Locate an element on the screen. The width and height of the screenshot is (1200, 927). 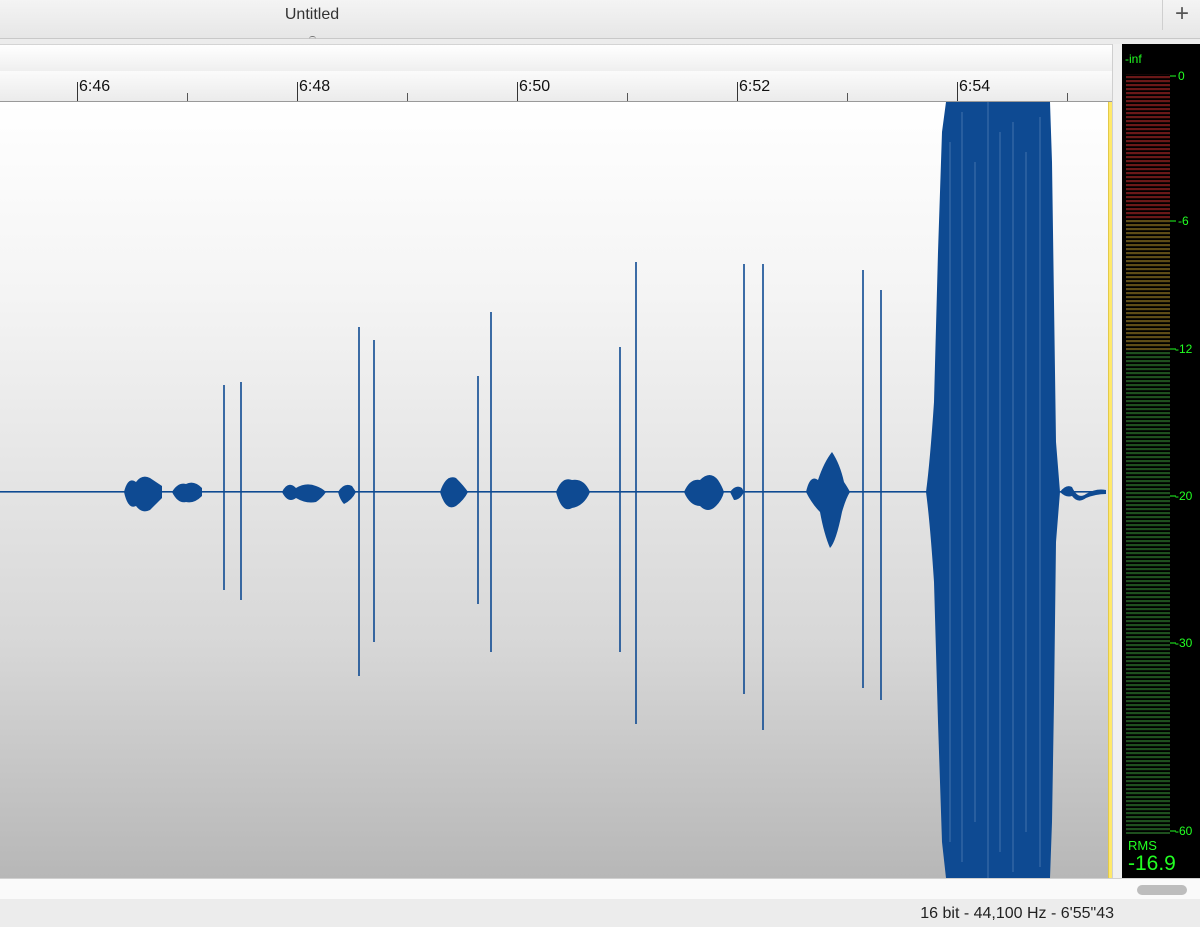
format-info: 16 bit - 44,100 Hz - 6'55"43 is located at coordinates (1017, 913).